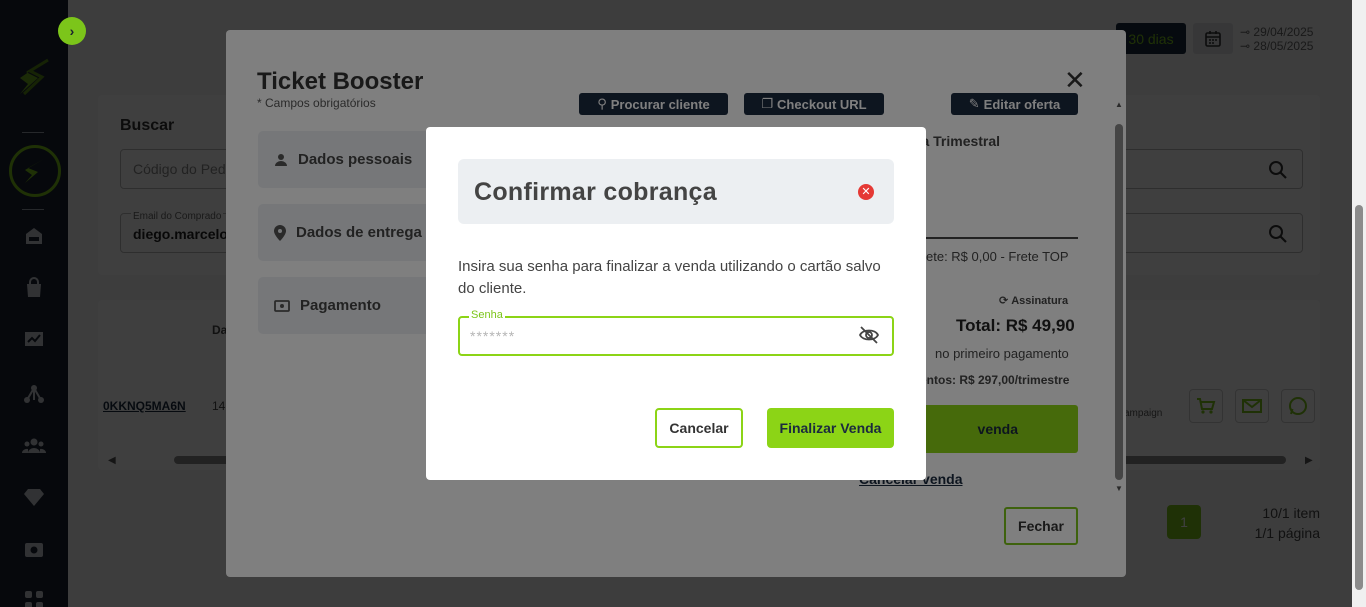 The width and height of the screenshot is (1366, 607). Describe the element at coordinates (699, 428) in the screenshot. I see `cancel-button: Cancelar` at that location.